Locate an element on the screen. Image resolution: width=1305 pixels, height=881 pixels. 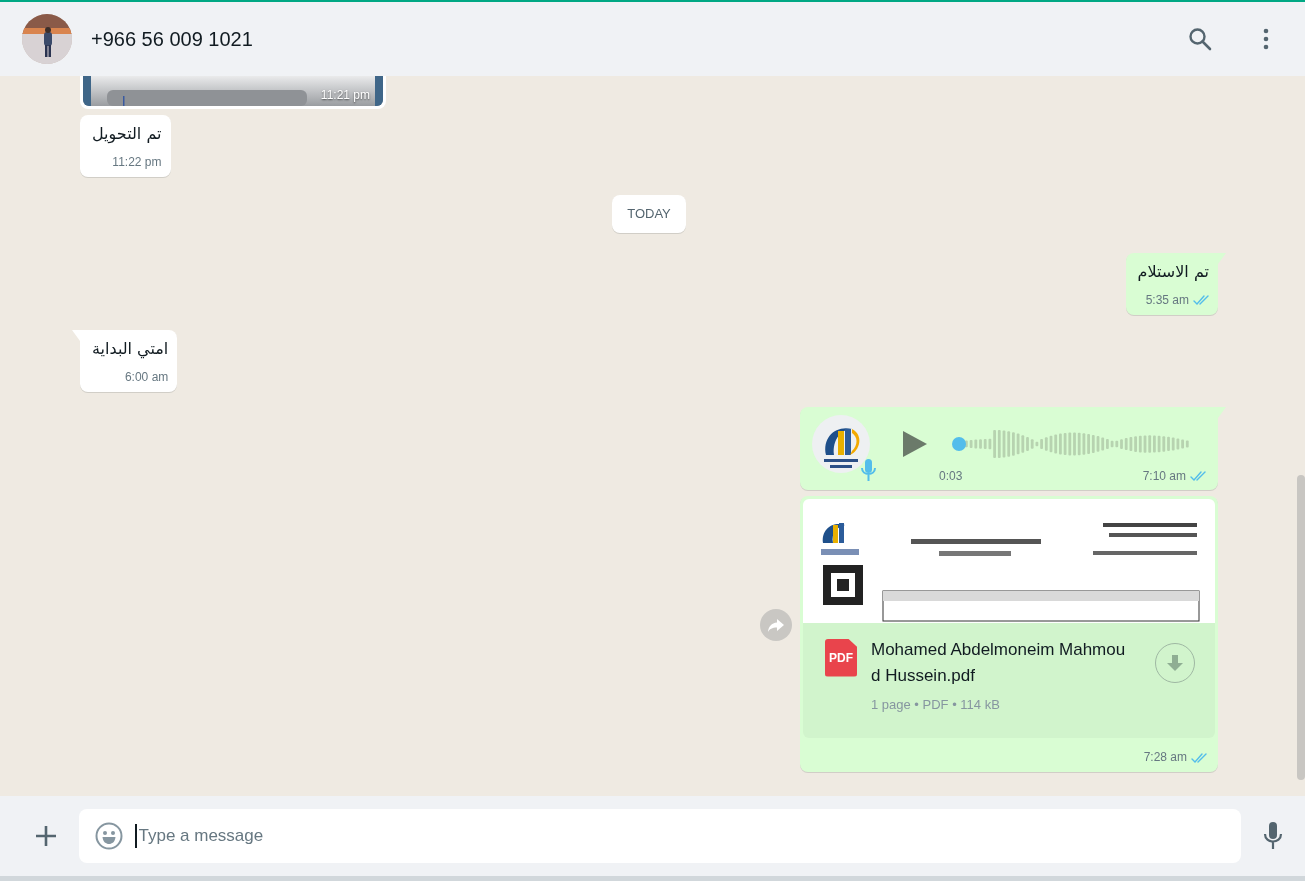
message-time: 7:28 am is located at coordinates (1165, 757).